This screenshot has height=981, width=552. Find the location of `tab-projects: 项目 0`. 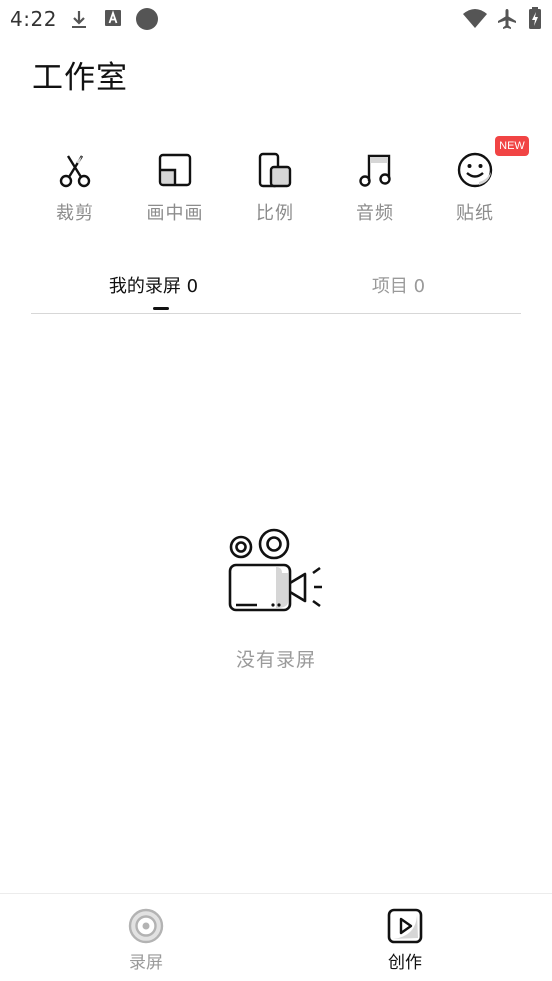

tab-projects: 项目 0 is located at coordinates (398, 285).